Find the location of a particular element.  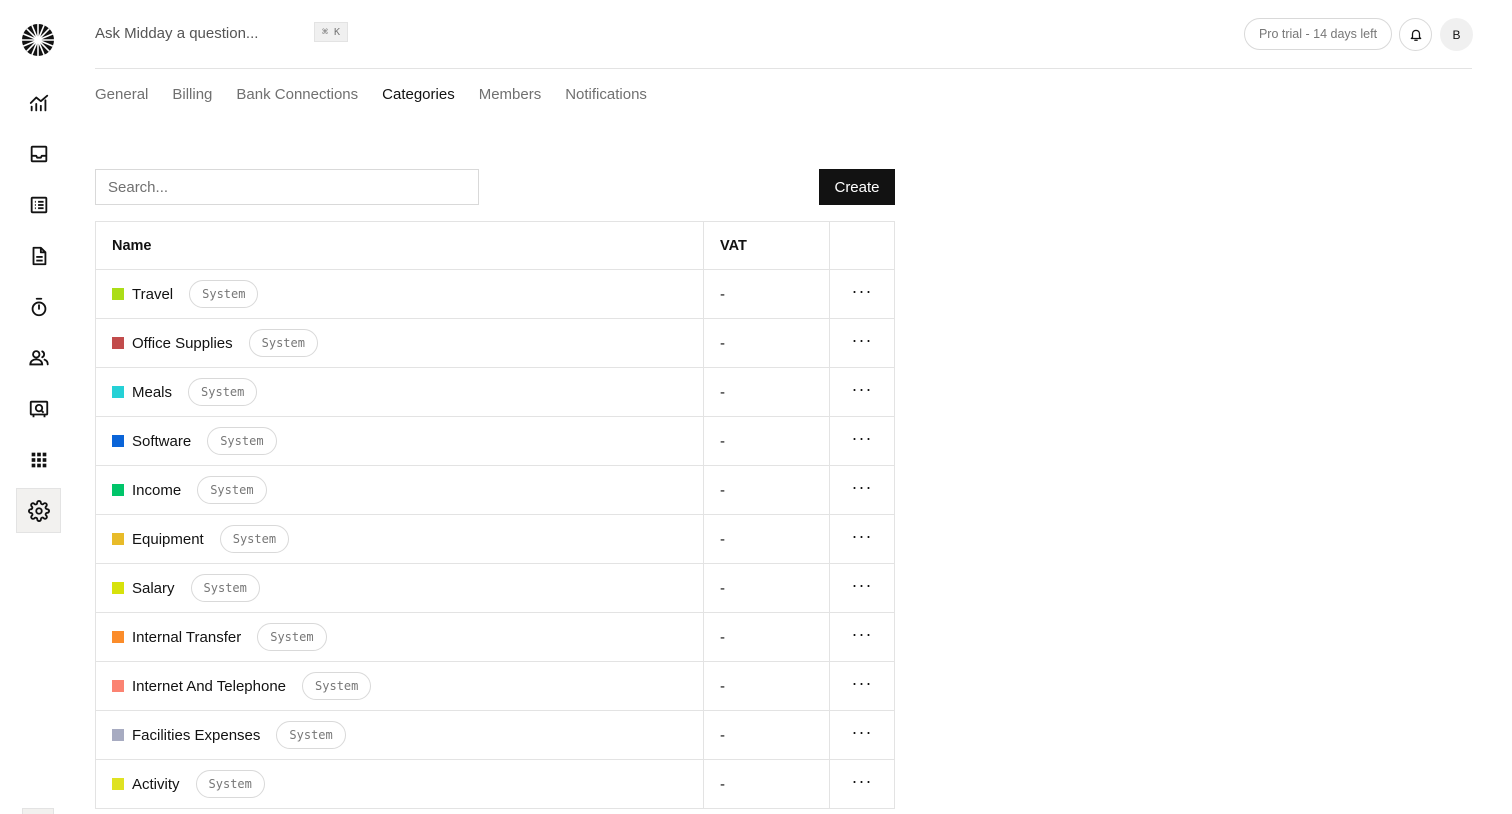

sidebar-item-vault is located at coordinates (38, 408).